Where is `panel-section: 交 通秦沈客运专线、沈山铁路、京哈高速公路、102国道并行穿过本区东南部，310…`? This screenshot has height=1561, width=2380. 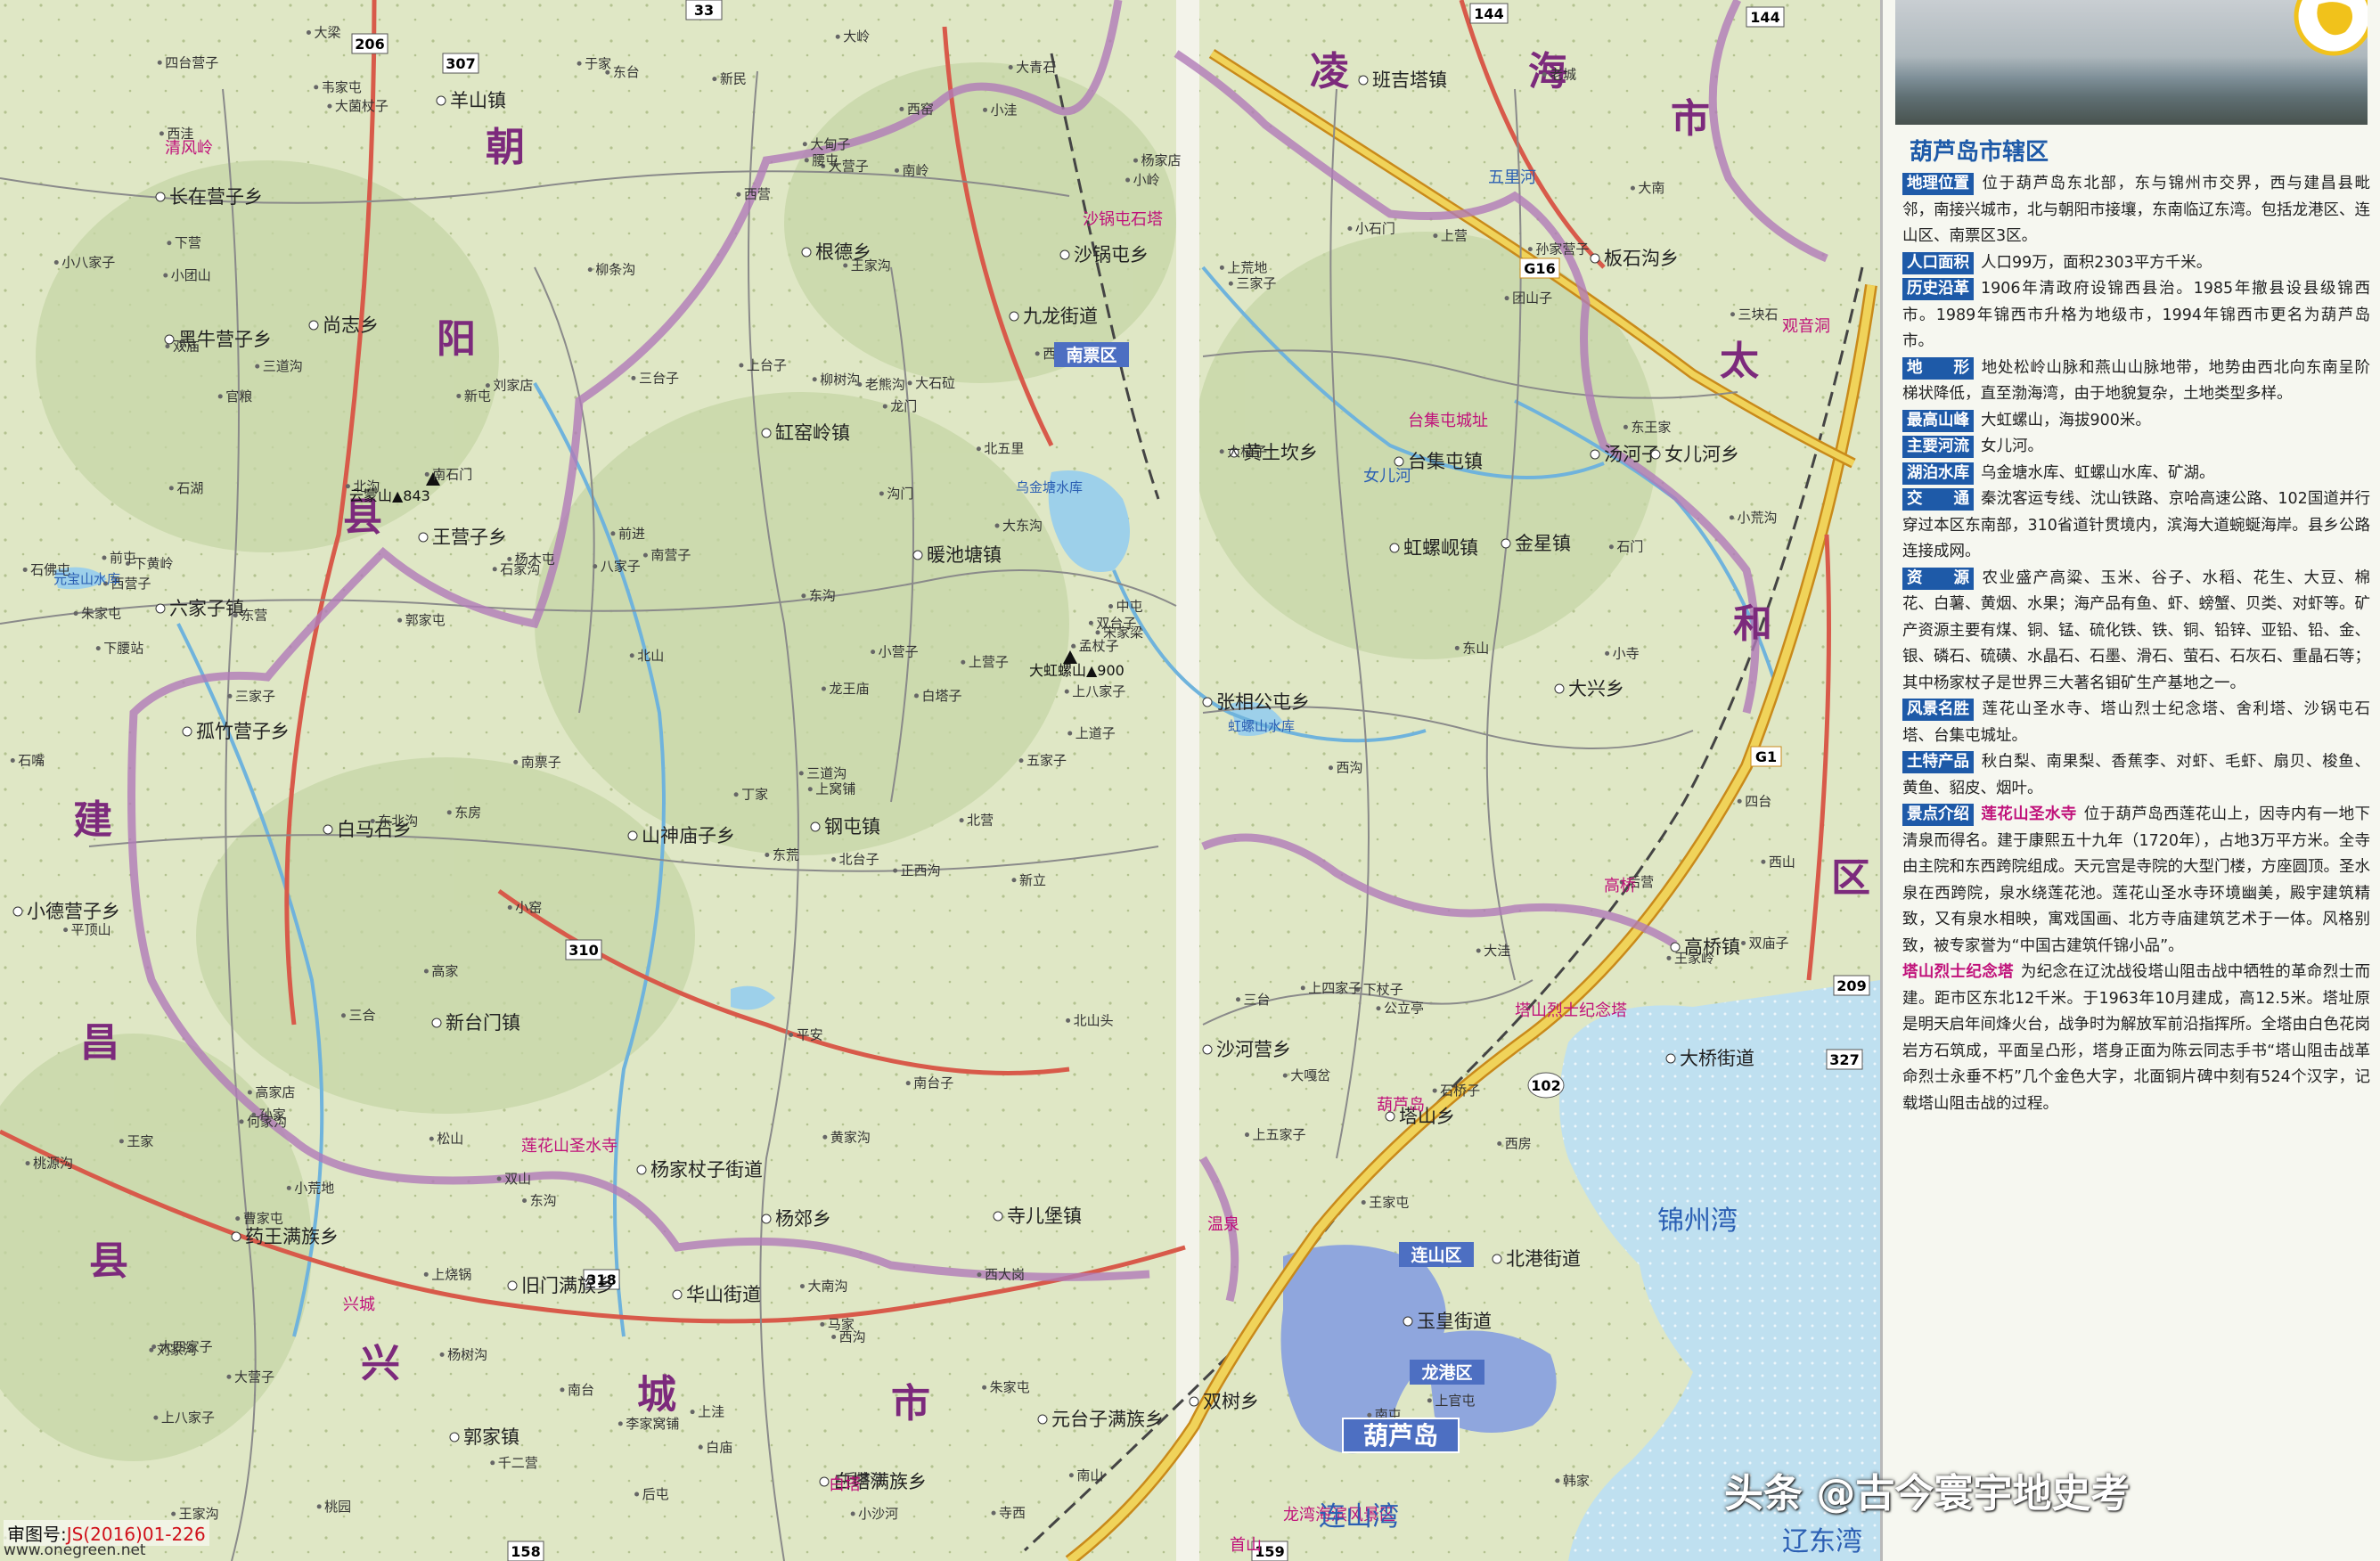 panel-section: 交 通秦沈客运专线、沈山铁路、京哈高速公路、102国道并行穿过本区东南部，310… is located at coordinates (2136, 526).